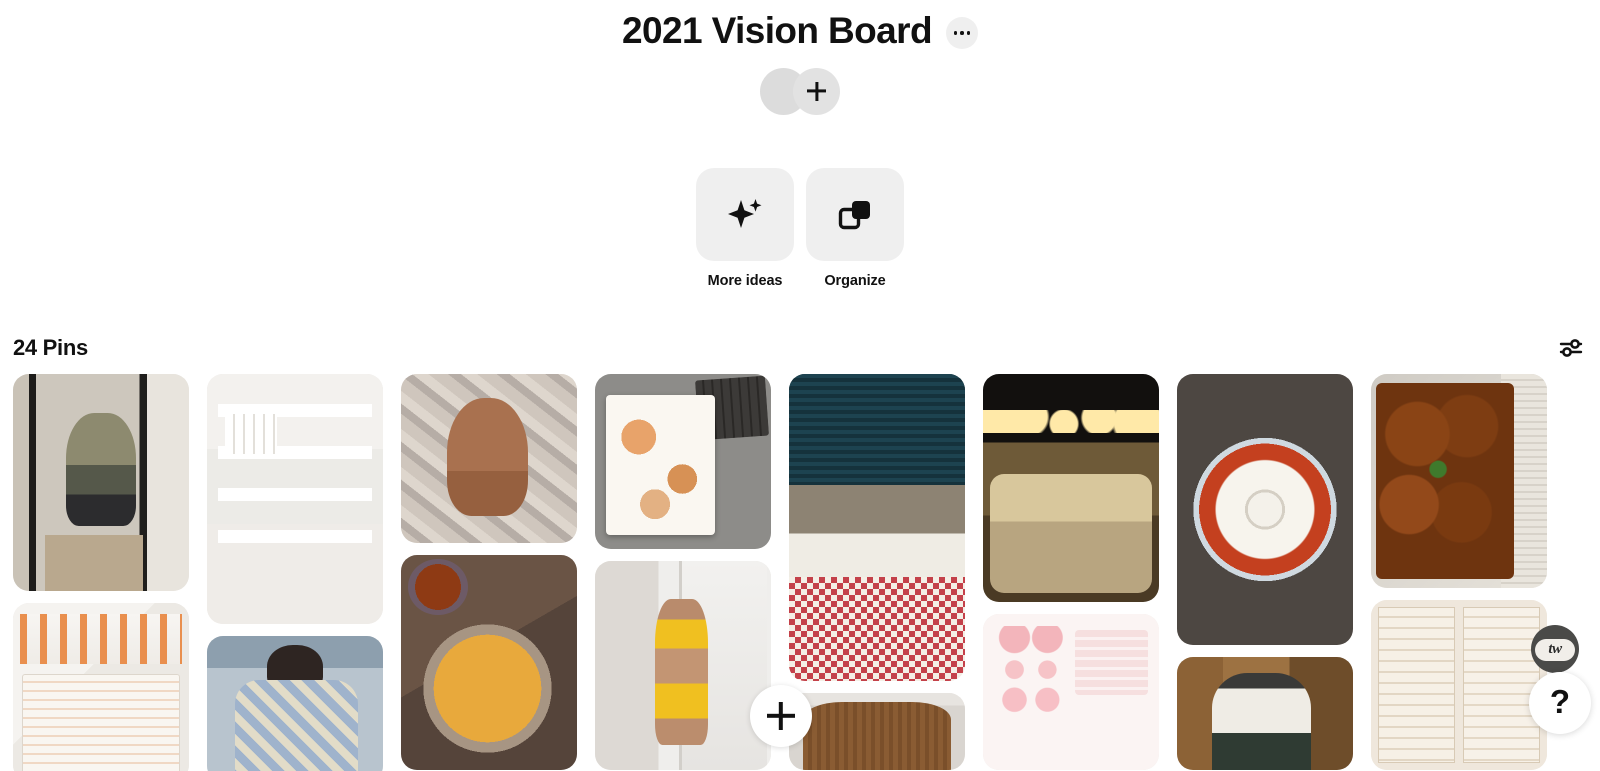 This screenshot has width=1600, height=771. I want to click on profile-initials: tw, so click(1555, 648).